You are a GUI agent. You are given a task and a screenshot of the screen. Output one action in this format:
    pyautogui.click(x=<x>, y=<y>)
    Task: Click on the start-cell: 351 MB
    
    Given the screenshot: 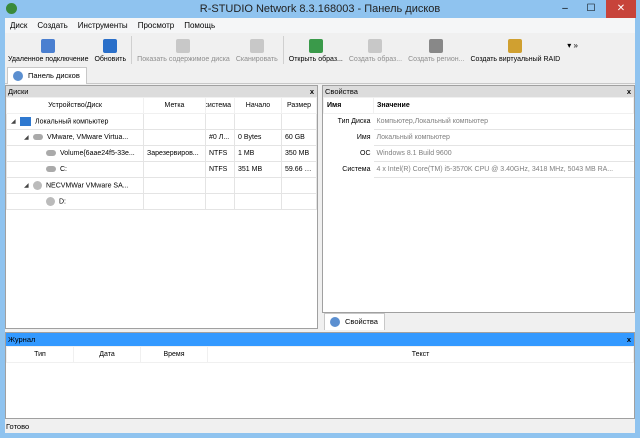 What is the action you would take?
    pyautogui.click(x=258, y=169)
    